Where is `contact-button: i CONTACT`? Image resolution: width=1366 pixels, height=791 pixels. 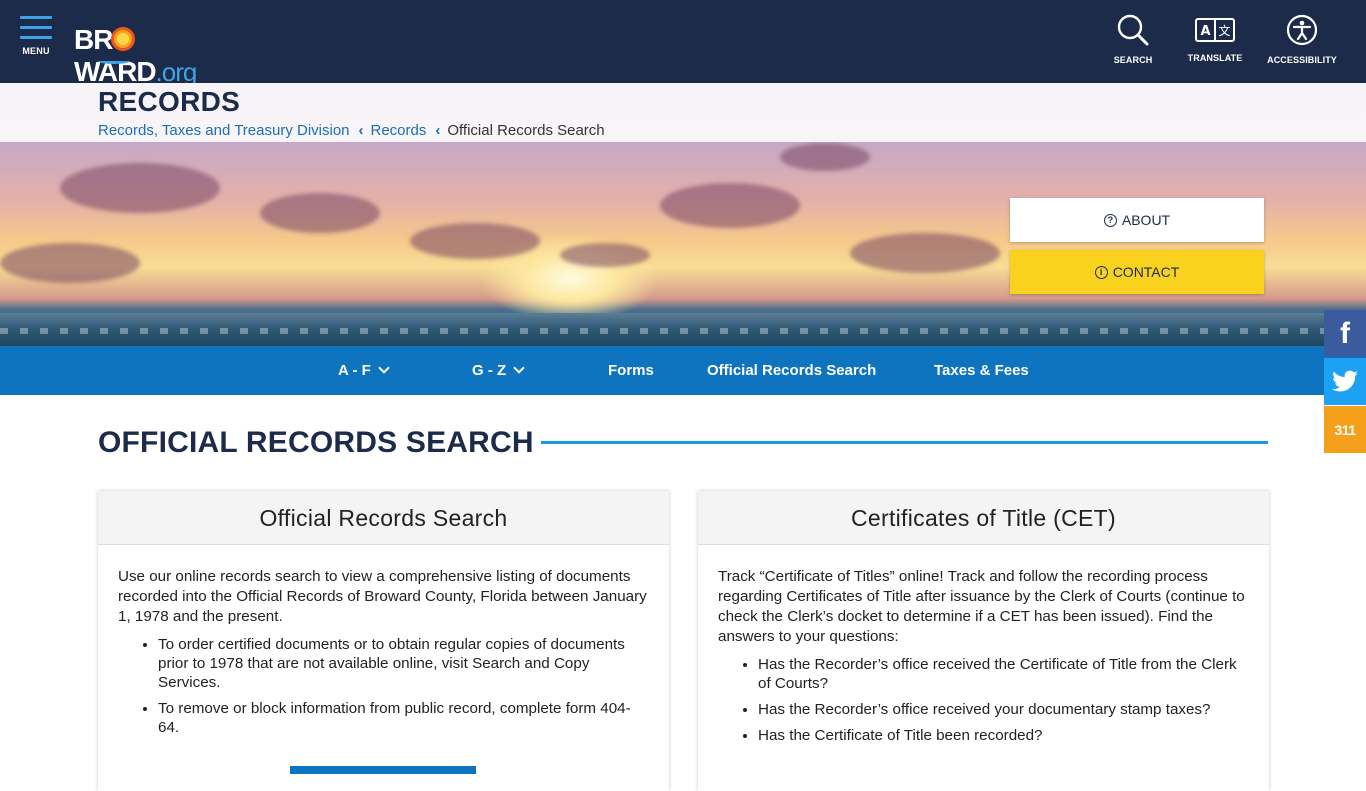 contact-button: i CONTACT is located at coordinates (1137, 272).